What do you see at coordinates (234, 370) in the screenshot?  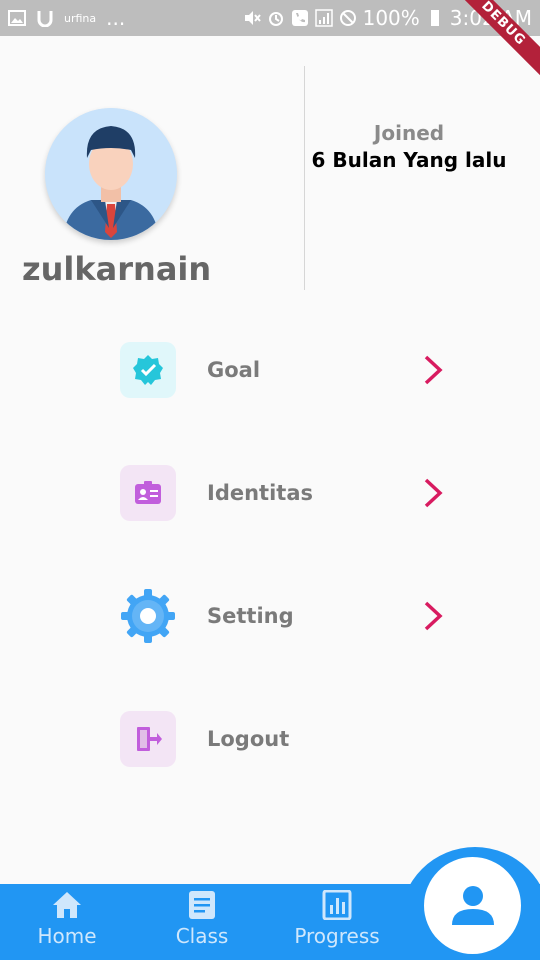 I see `menu-label-goal: Goal` at bounding box center [234, 370].